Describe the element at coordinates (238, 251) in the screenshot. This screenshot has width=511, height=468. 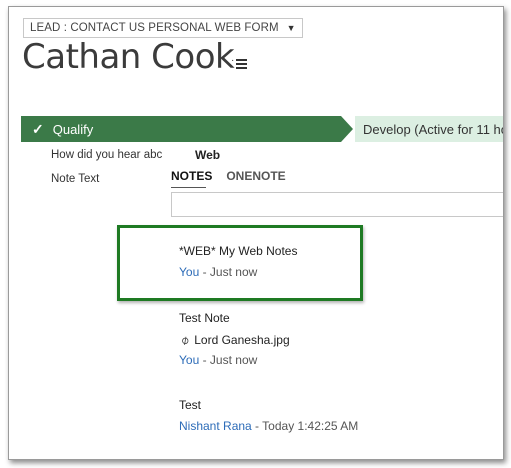
I see `note-title: *WEB* My Web Notes` at that location.